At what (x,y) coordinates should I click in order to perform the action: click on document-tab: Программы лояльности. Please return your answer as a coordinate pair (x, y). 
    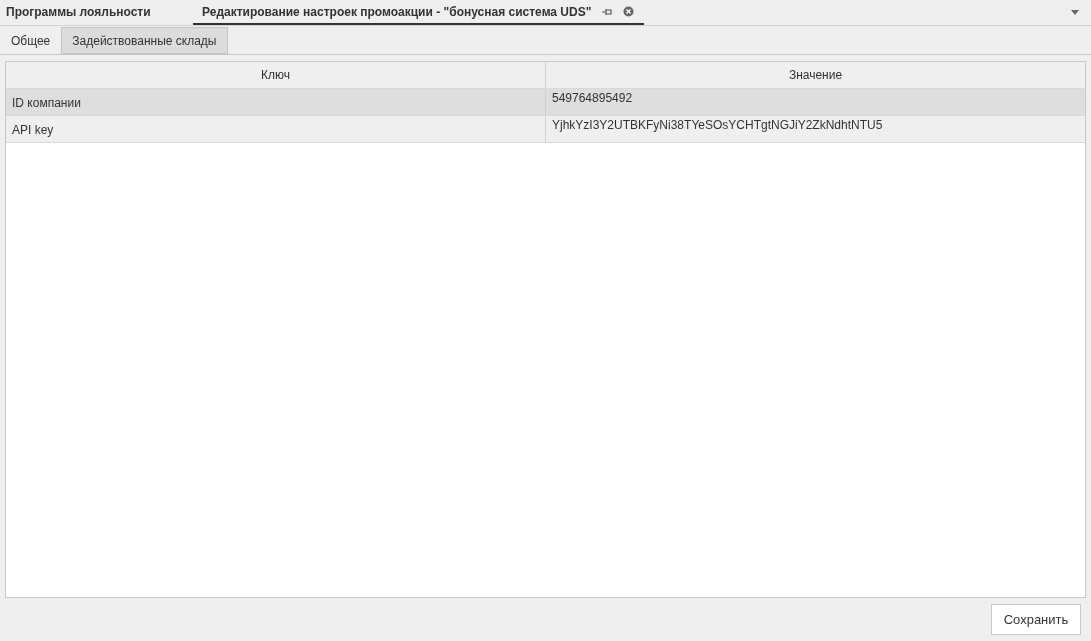
    Looking at the image, I should click on (86, 12).